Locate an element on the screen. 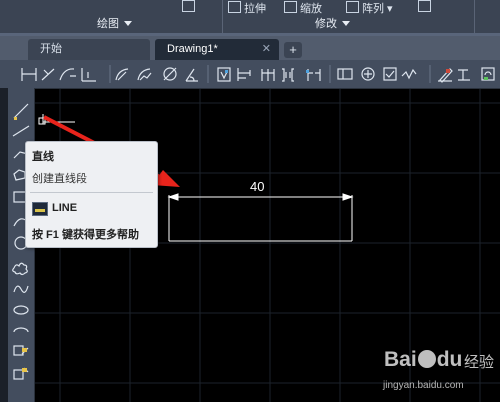 The height and width of the screenshot is (402, 500). tooltip-title: 直线 is located at coordinates (43, 157).